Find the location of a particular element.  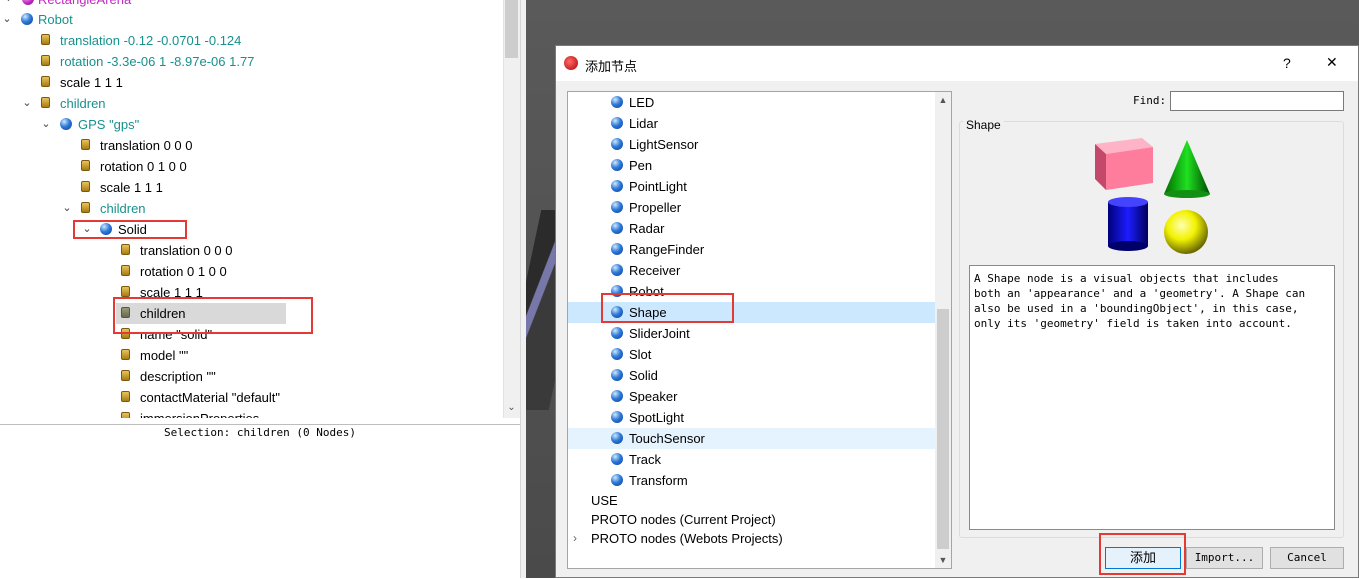

node-list-item-slot: Slot is located at coordinates (751, 354).